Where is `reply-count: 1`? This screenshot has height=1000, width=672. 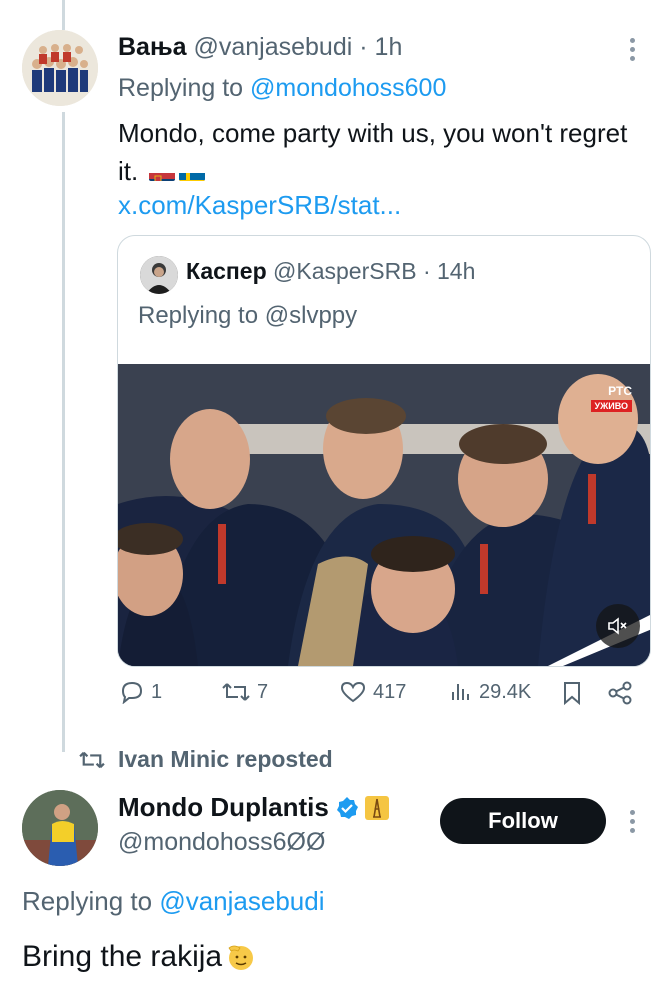
reply-count: 1 is located at coordinates (157, 691).